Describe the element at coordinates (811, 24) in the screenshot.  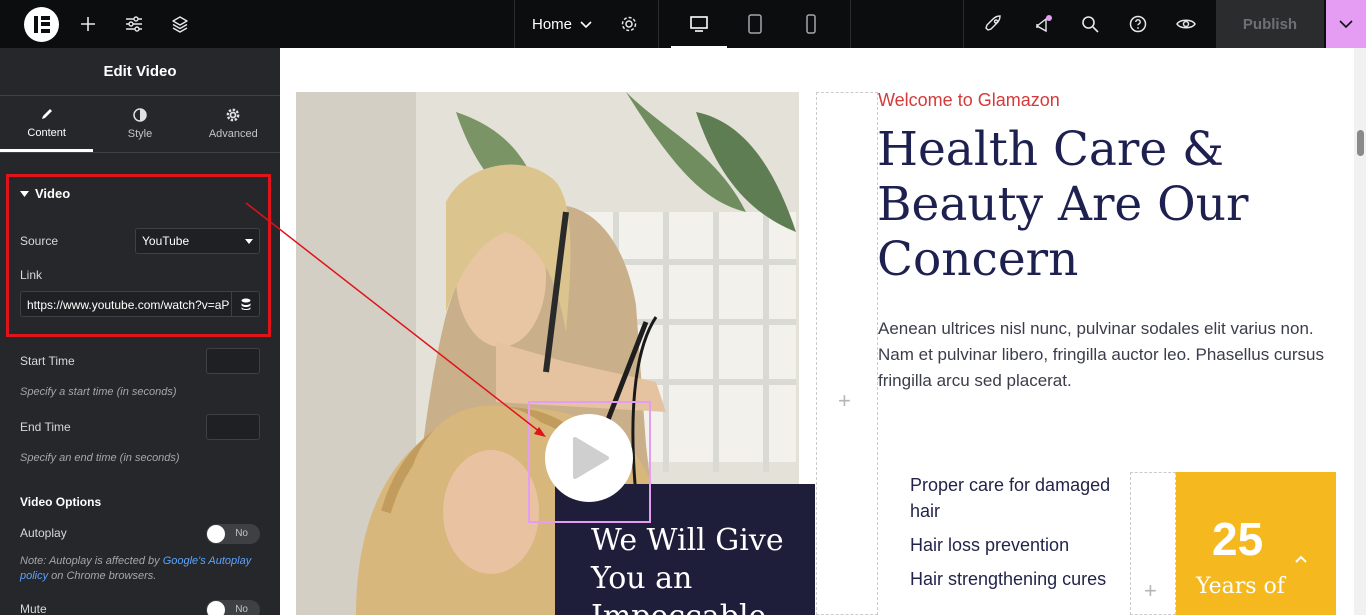
I see `mobile-icon` at that location.